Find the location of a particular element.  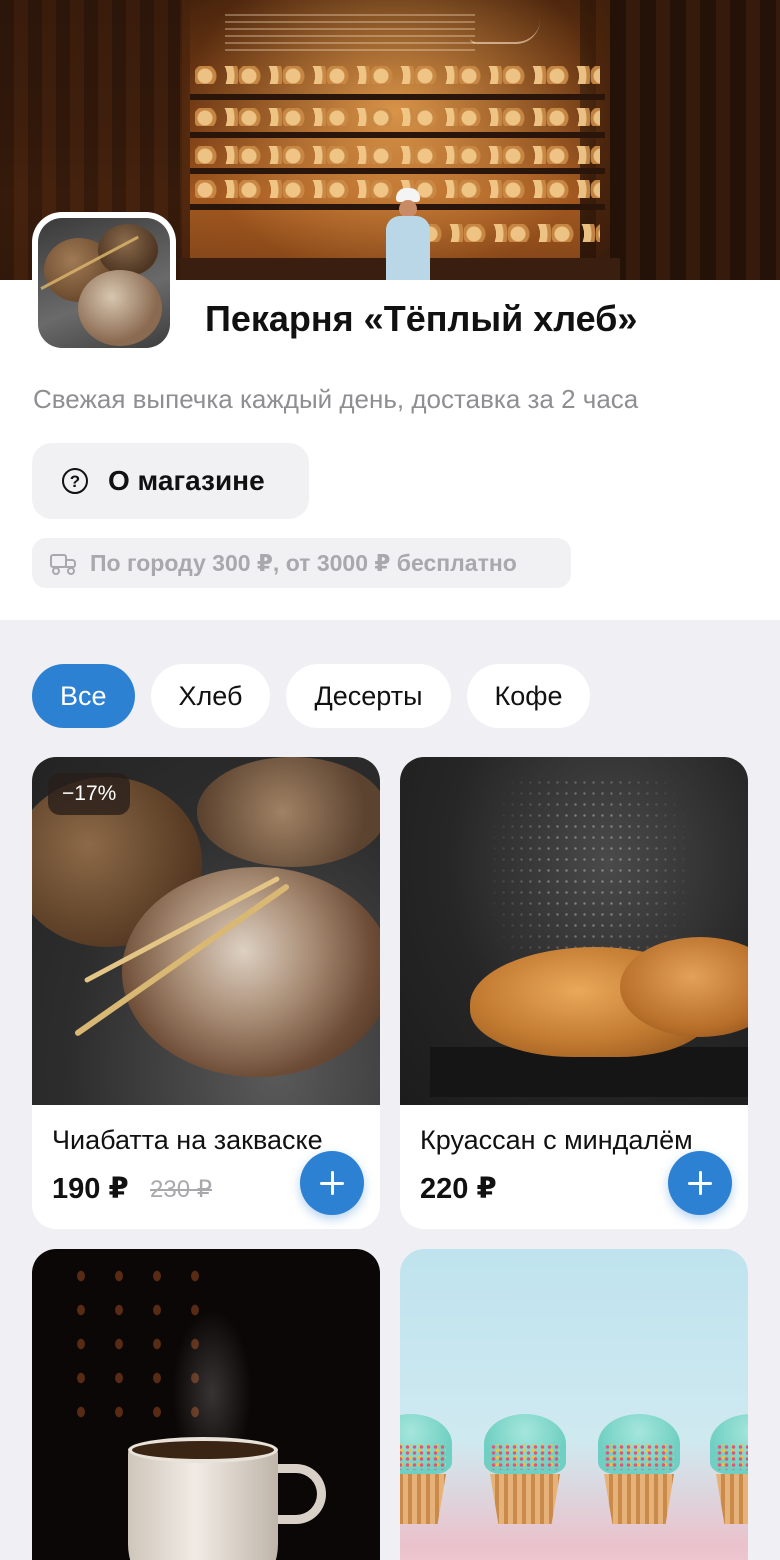

product-price: 190 ₽ is located at coordinates (90, 1189).